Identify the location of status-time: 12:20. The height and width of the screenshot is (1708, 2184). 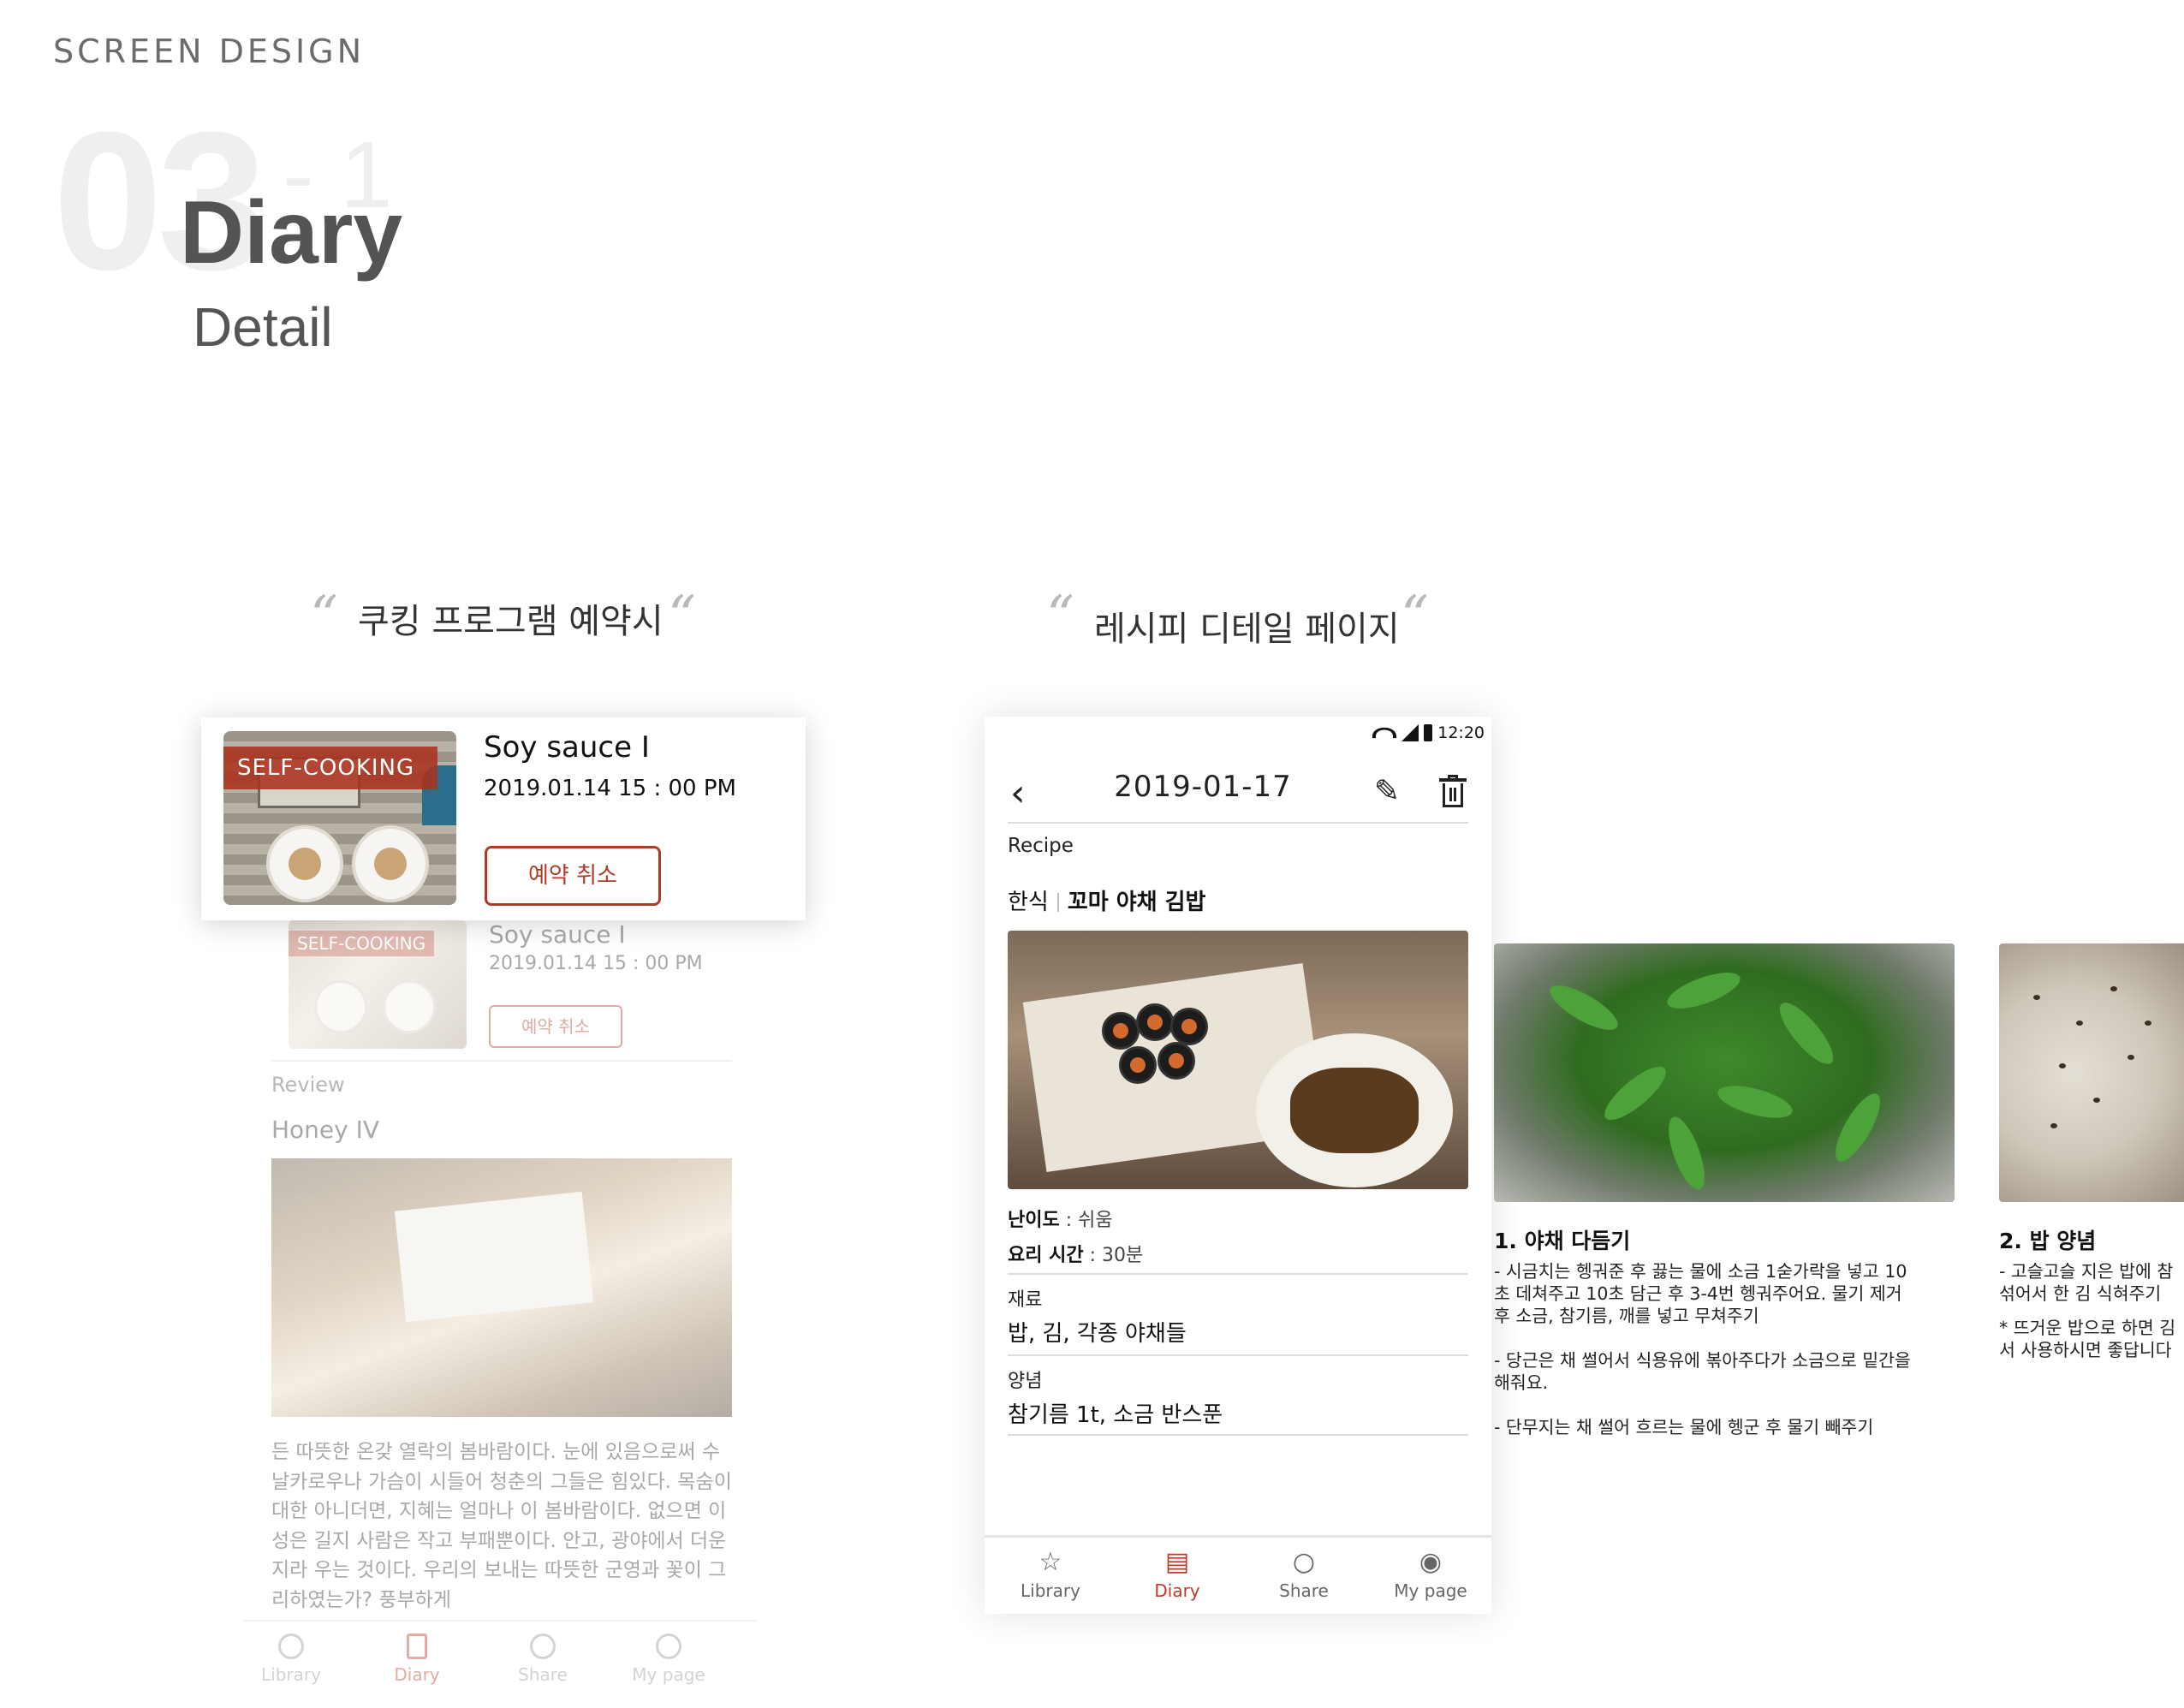
(1461, 732).